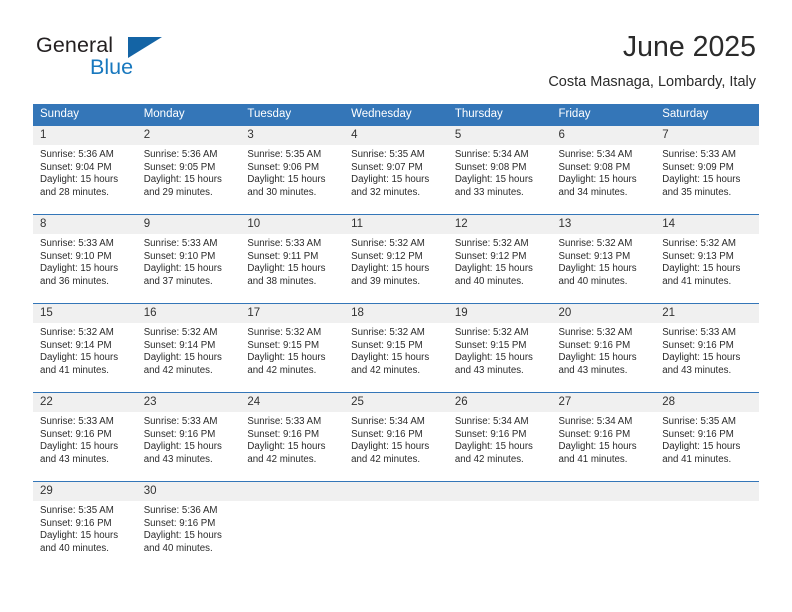 The width and height of the screenshot is (792, 612). I want to click on day-number: 24, so click(292, 402).